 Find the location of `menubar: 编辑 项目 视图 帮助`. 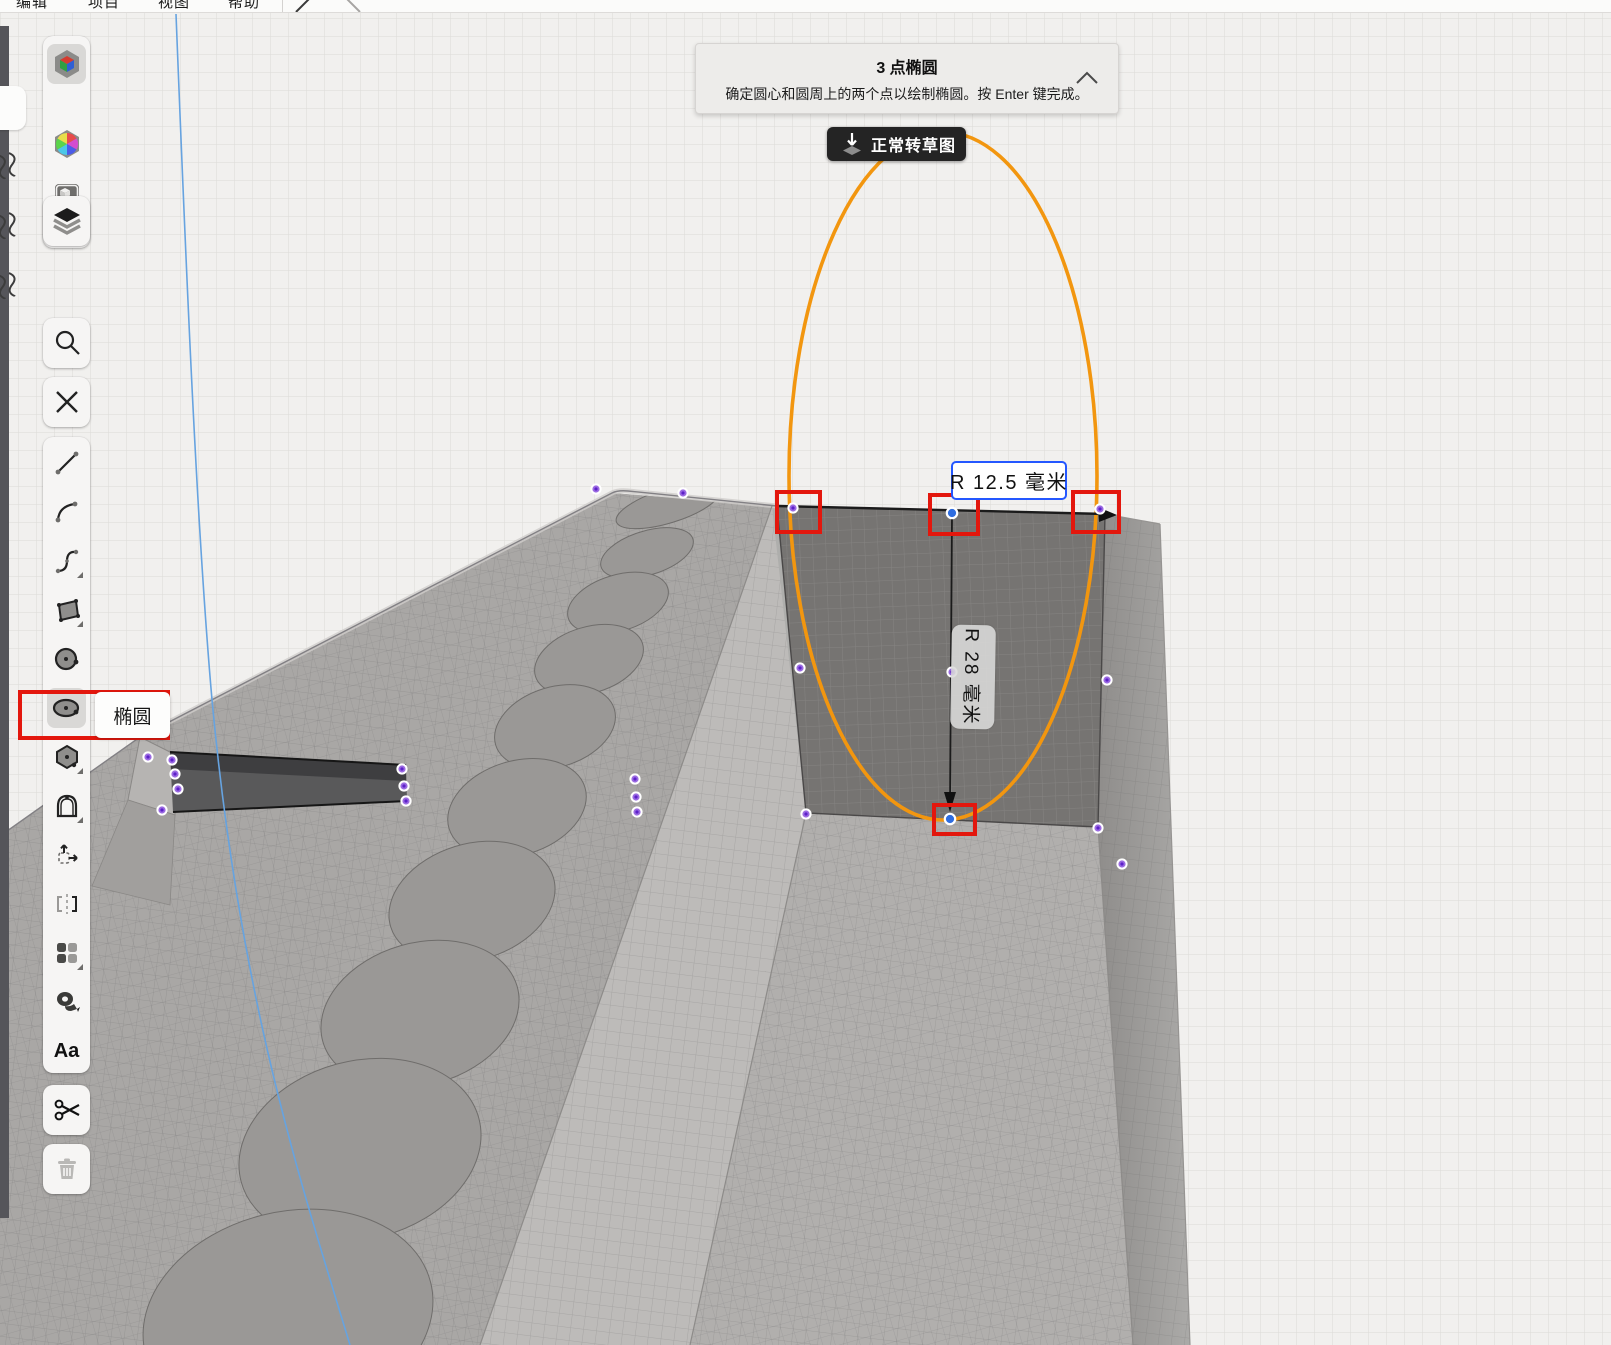

menubar: 编辑 项目 视图 帮助 is located at coordinates (805, 6).